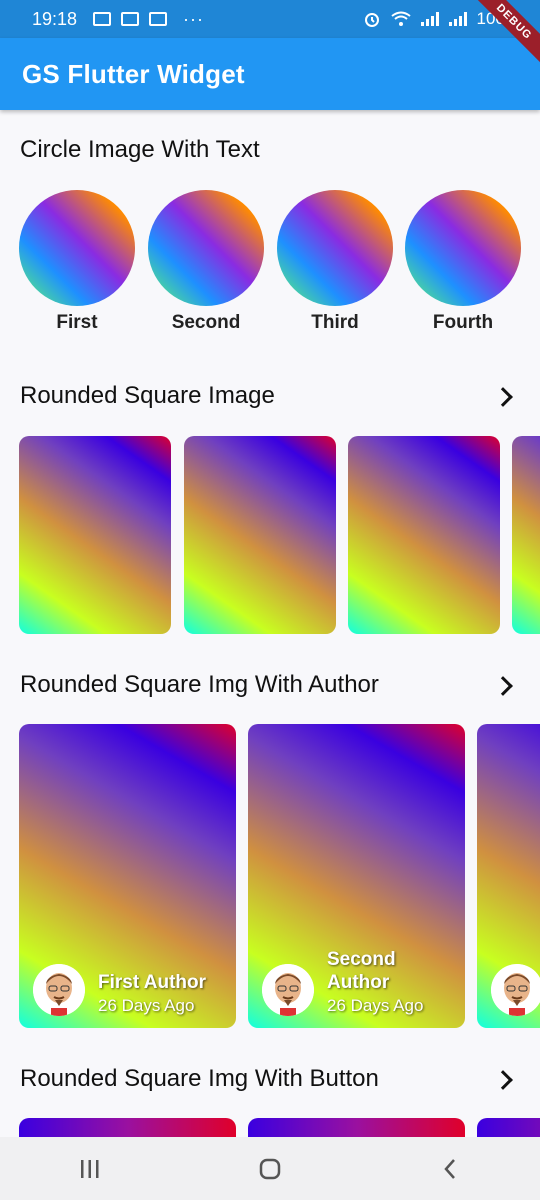  I want to click on author-name: First Author, so click(152, 982).